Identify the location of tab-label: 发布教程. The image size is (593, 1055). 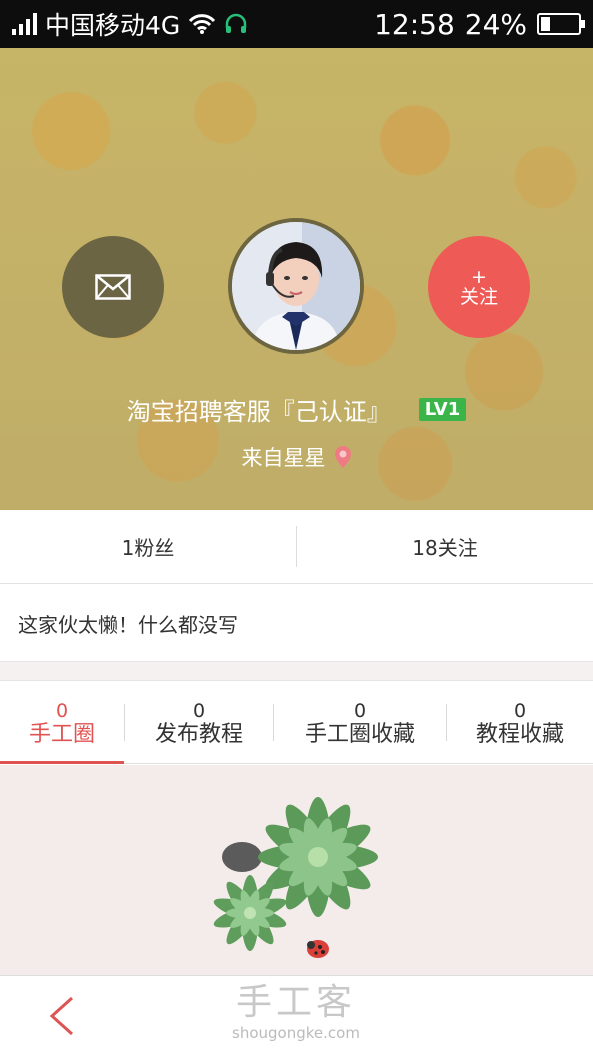
(198, 734).